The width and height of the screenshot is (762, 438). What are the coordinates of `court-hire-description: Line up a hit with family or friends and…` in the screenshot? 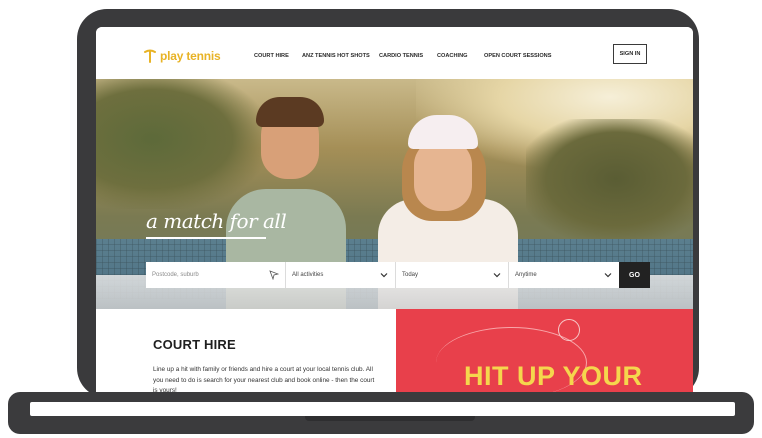 It's located at (264, 379).